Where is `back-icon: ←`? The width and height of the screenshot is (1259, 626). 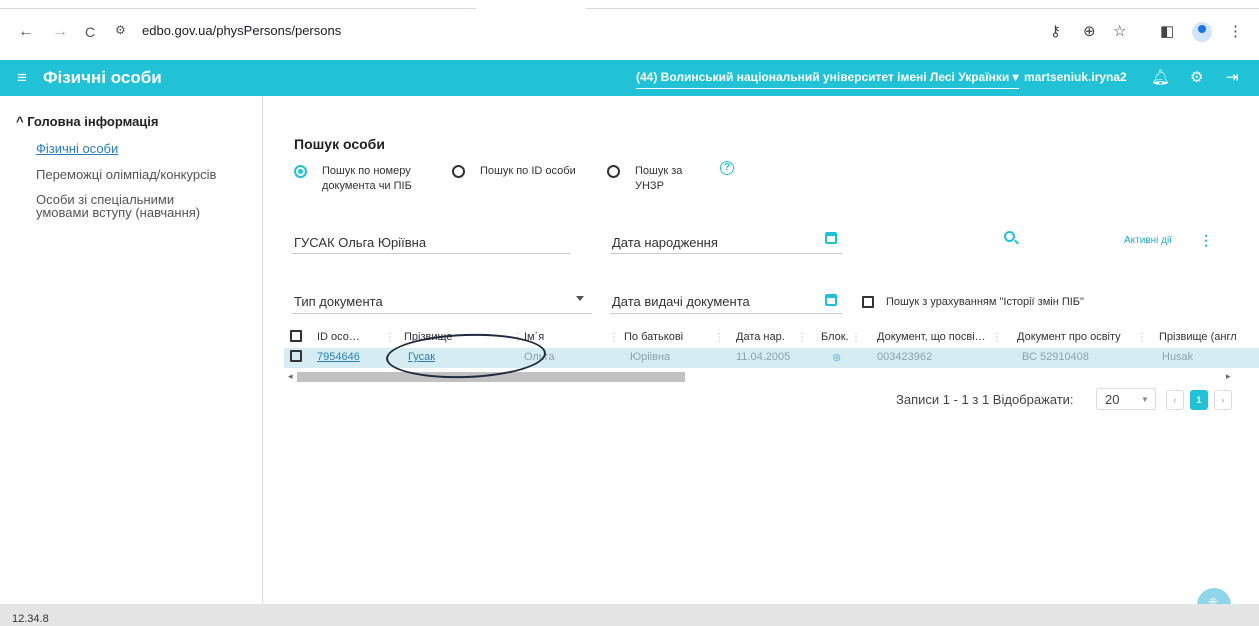
back-icon: ← is located at coordinates (26, 32).